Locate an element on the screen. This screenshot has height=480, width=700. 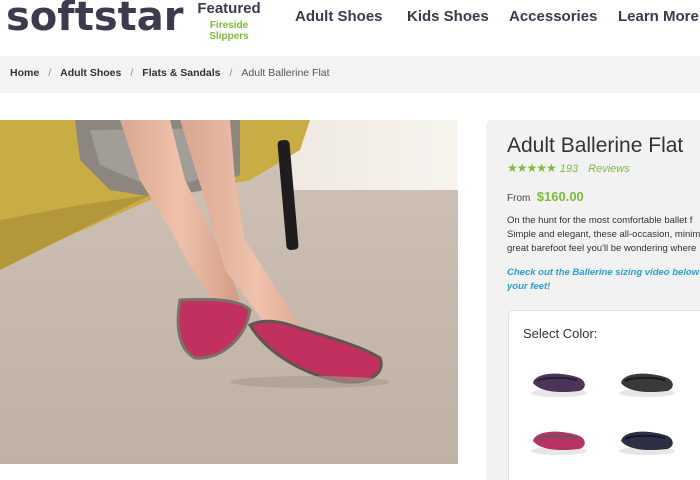
product-rating: ★★★★★ 193 Reviews is located at coordinates (568, 168).